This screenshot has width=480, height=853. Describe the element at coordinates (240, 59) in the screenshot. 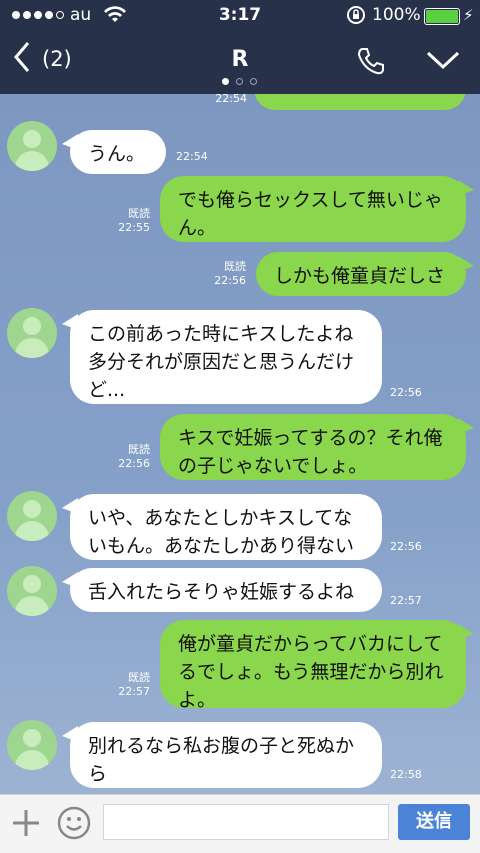

I see `chat-title: R` at that location.